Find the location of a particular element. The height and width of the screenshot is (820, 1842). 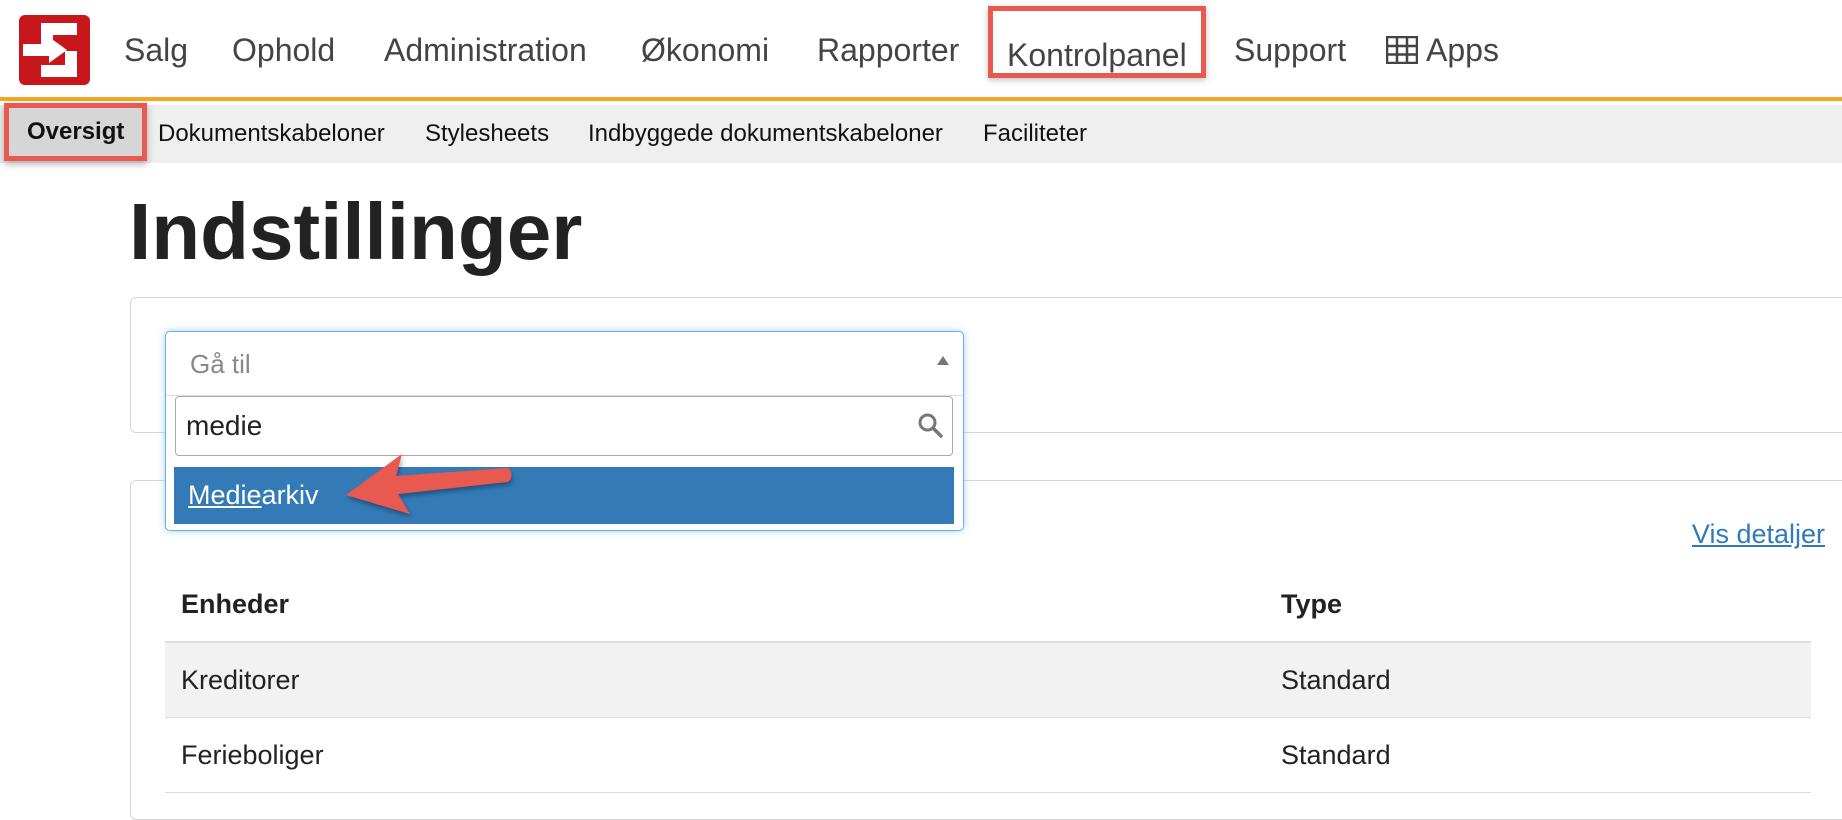

subnav-item-faciliteter: Faciliteter is located at coordinates (1035, 134).